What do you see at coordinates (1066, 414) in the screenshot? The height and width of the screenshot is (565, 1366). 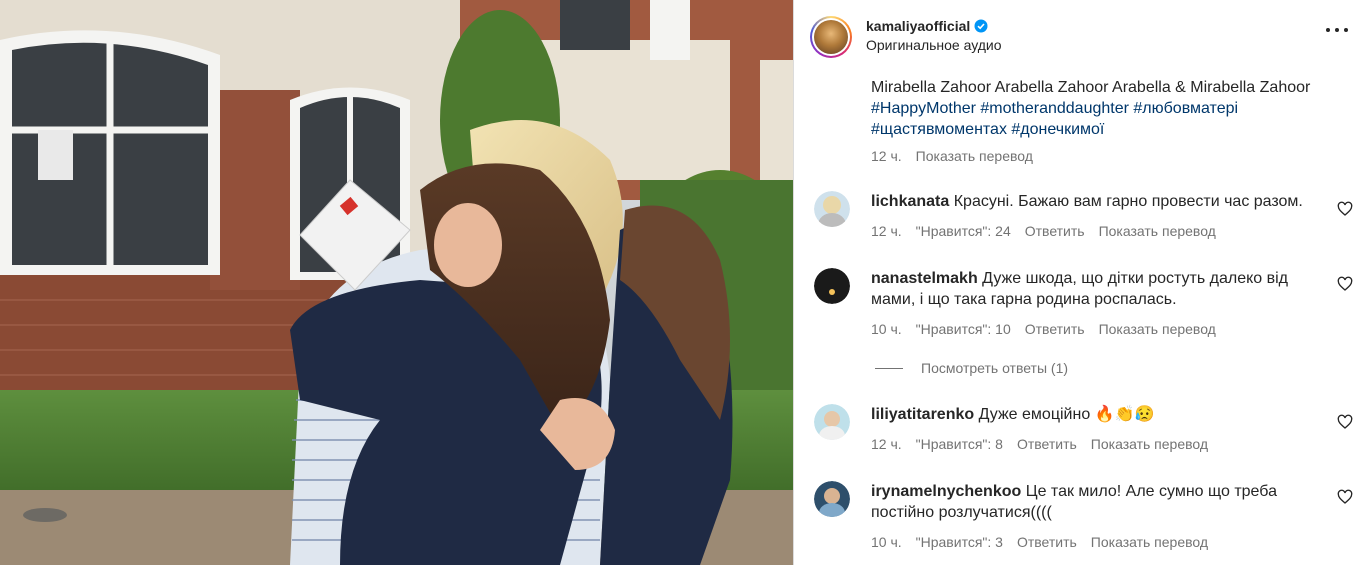 I see `comment-text: Дуже емоційно 🔥👏😥` at bounding box center [1066, 414].